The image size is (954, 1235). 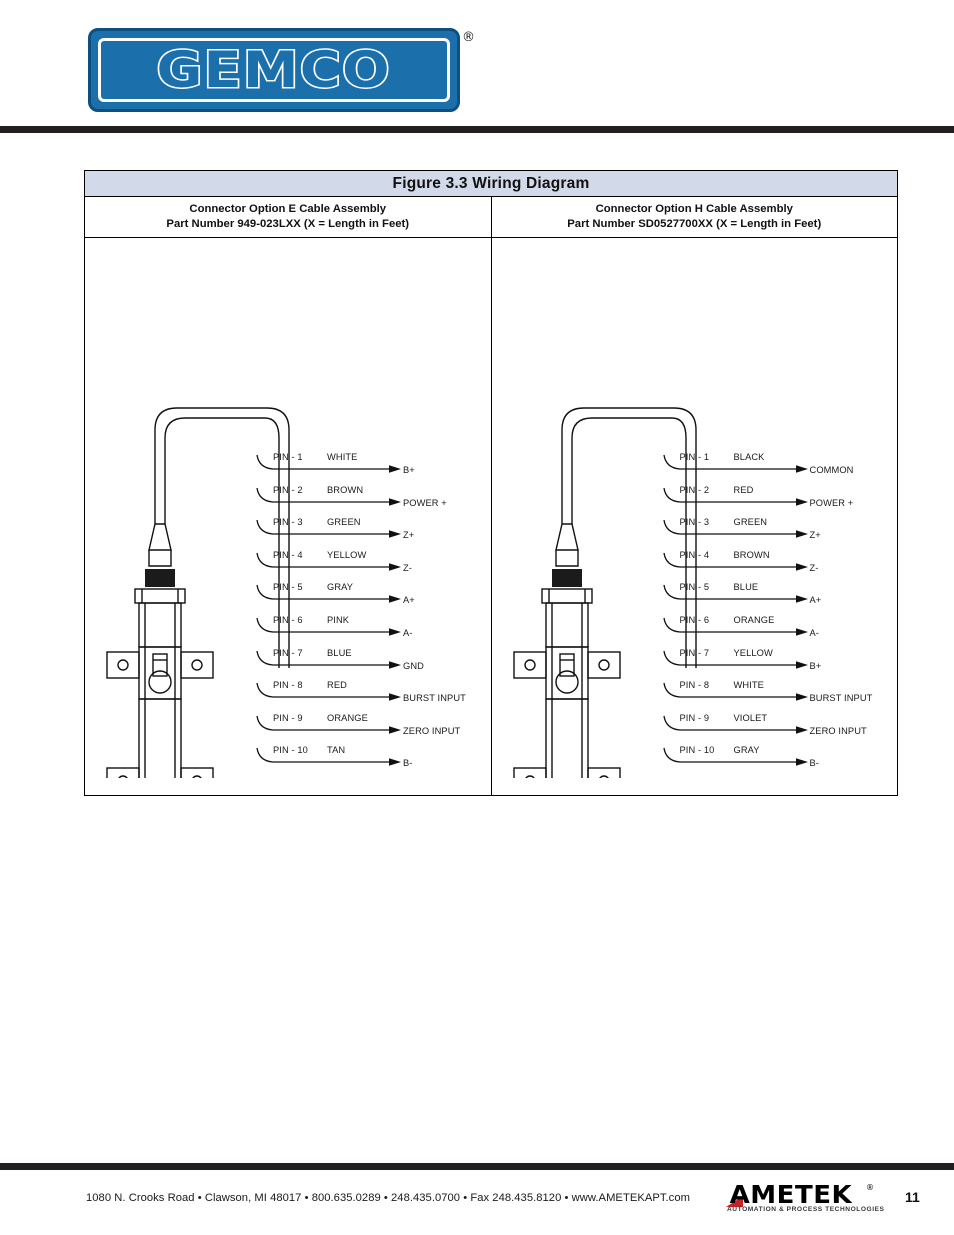 I want to click on pin-row: PIN - 7 BLUE GND, so click(x=372, y=664).